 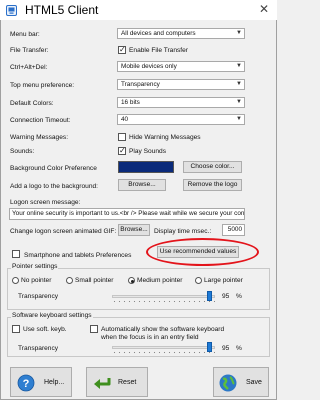 What do you see at coordinates (78, 255) in the screenshot?
I see `smartphone-label: Smartphone and tablets Preferences` at bounding box center [78, 255].